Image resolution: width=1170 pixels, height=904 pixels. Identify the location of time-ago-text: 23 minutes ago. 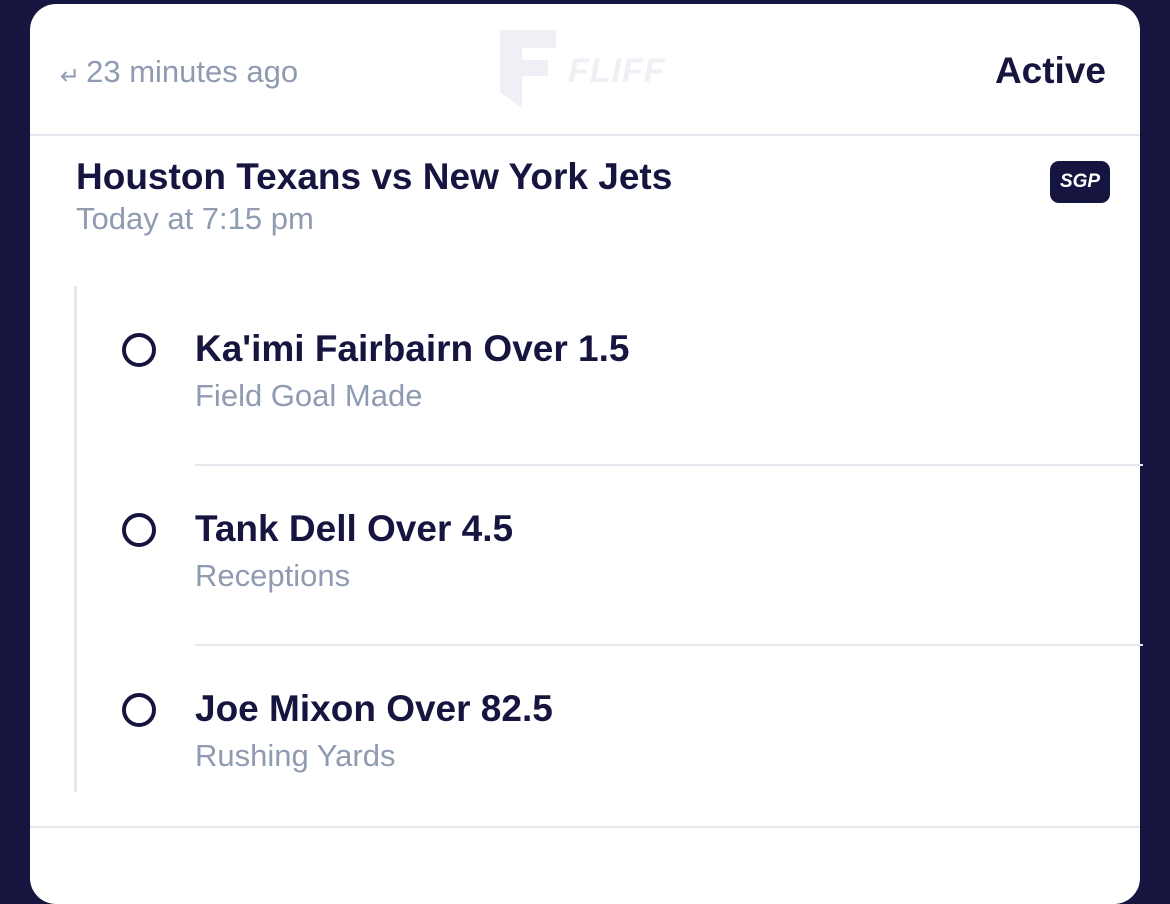
(192, 71).